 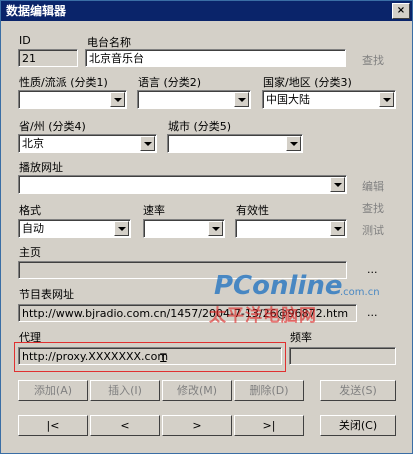 I want to click on window-title: 数据编辑器, so click(x=36, y=11).